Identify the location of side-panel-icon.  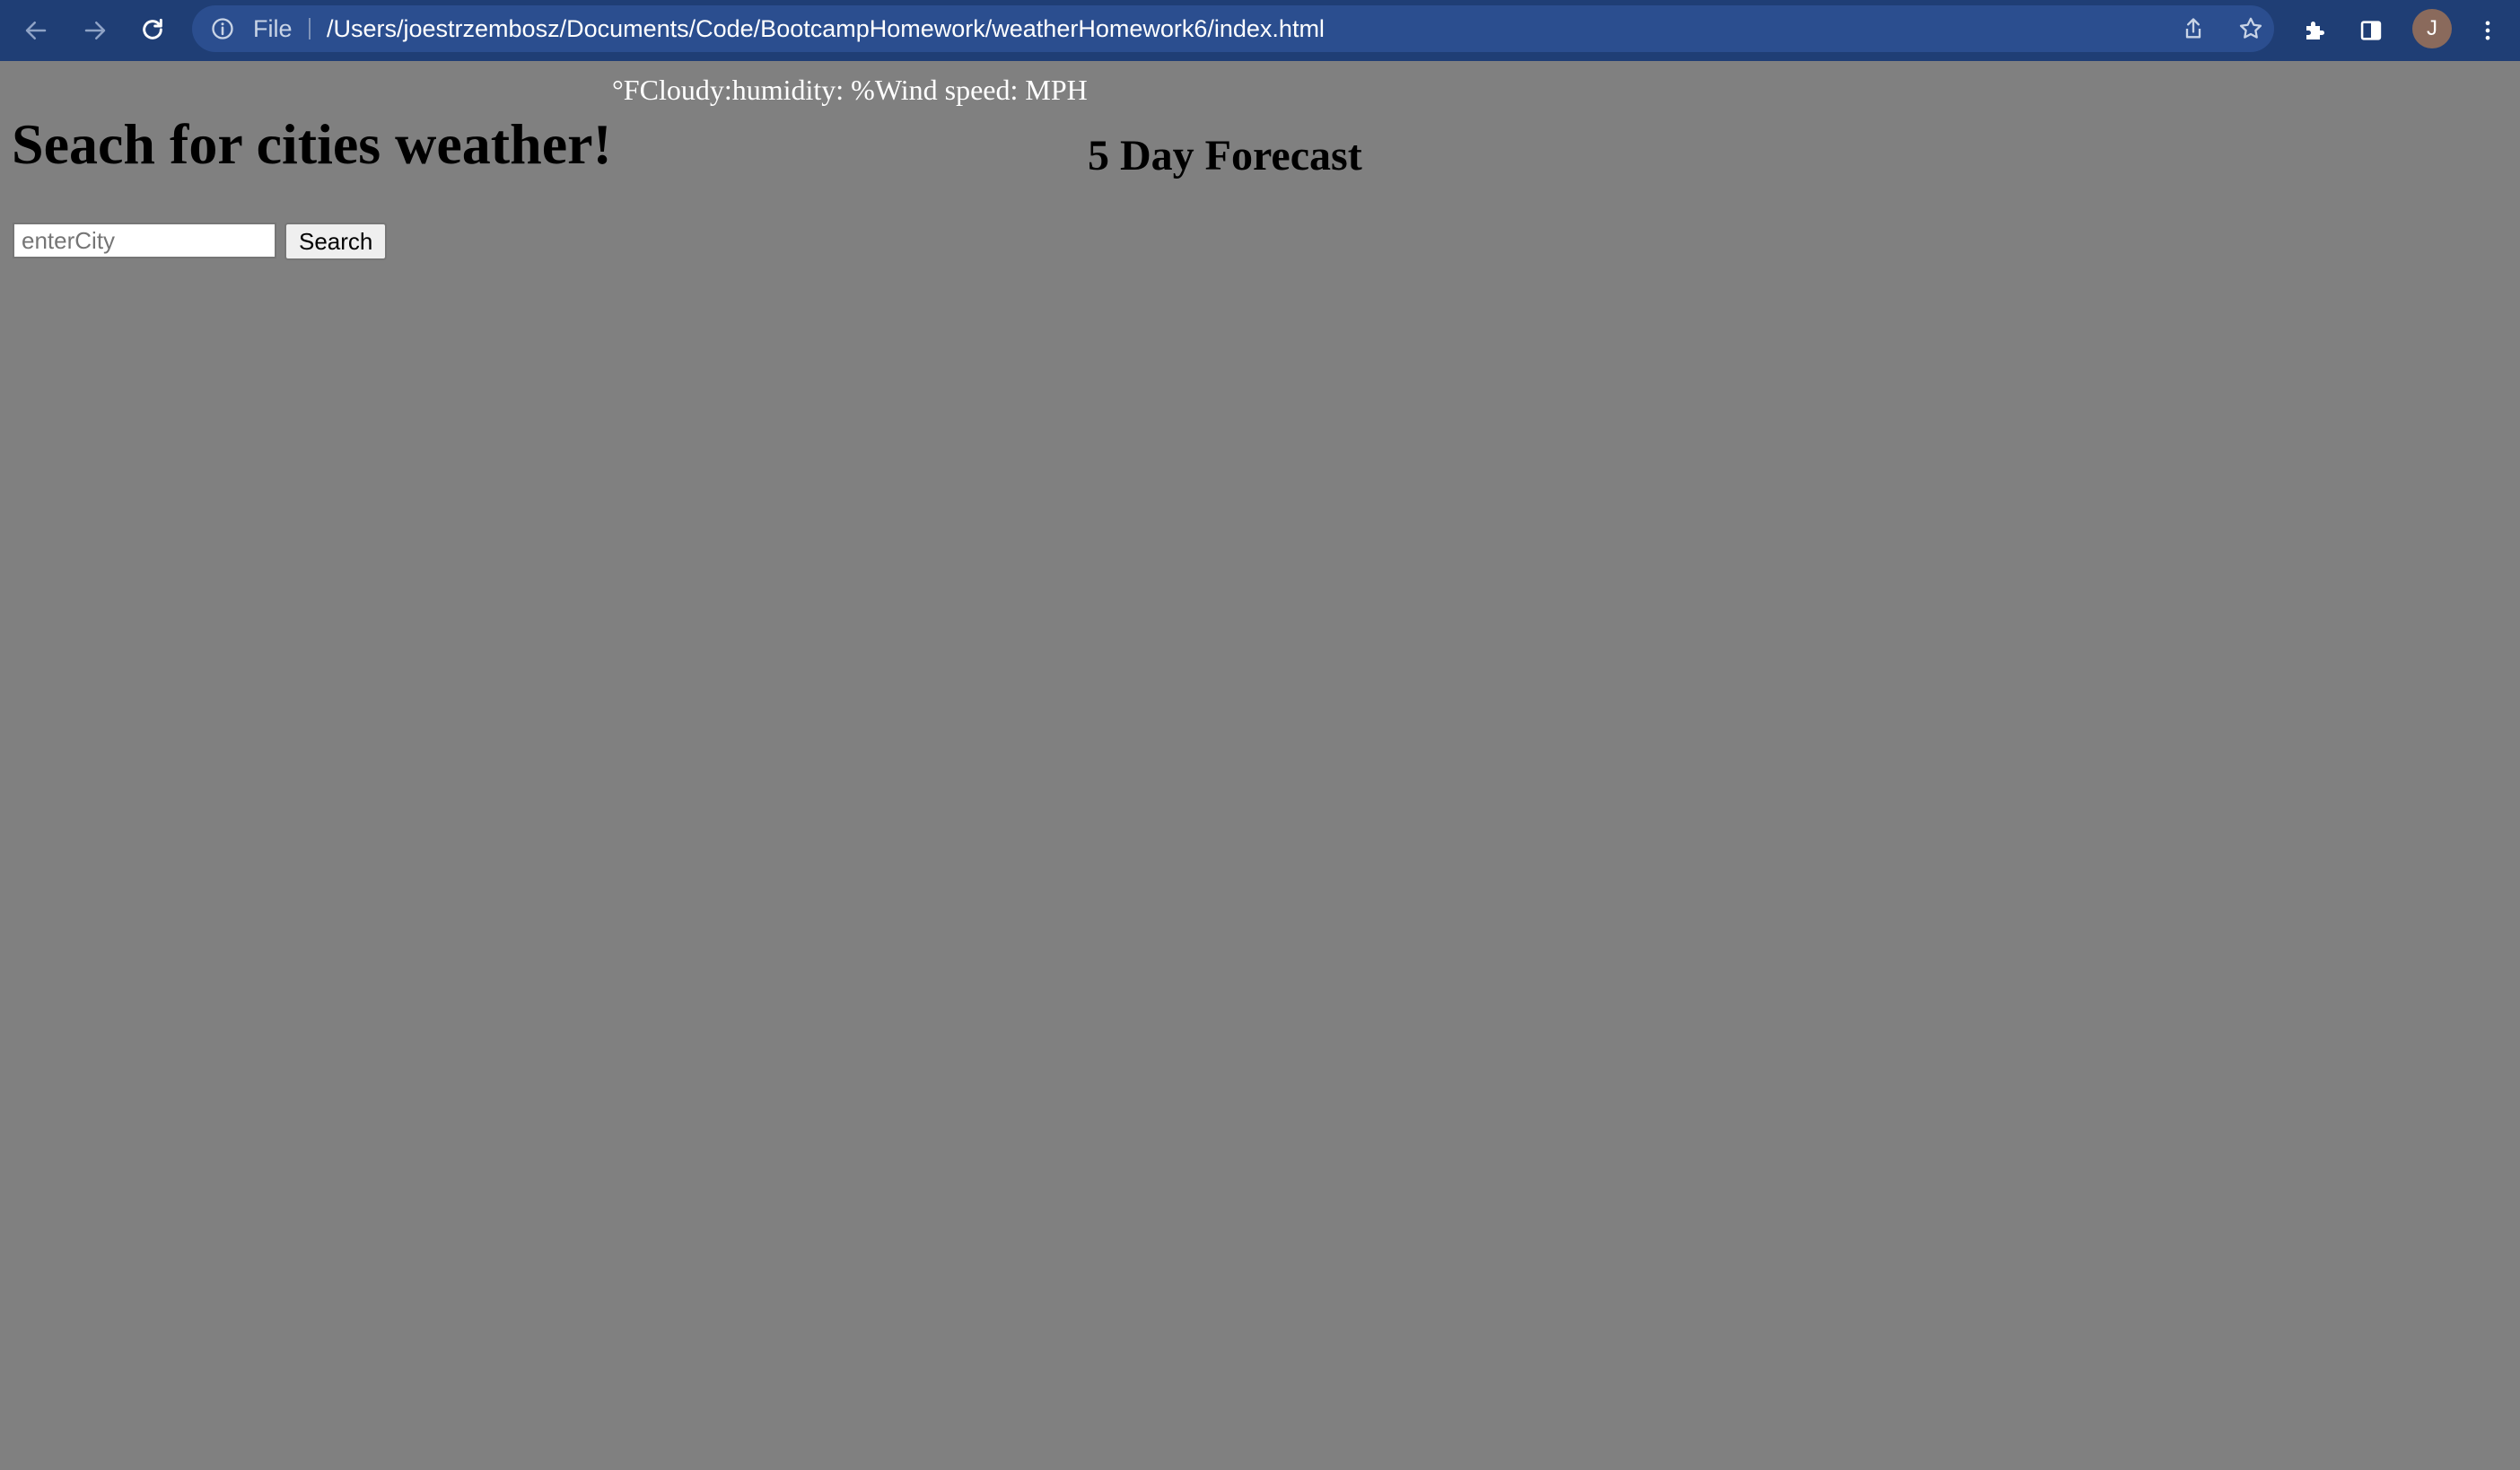
(2371, 31).